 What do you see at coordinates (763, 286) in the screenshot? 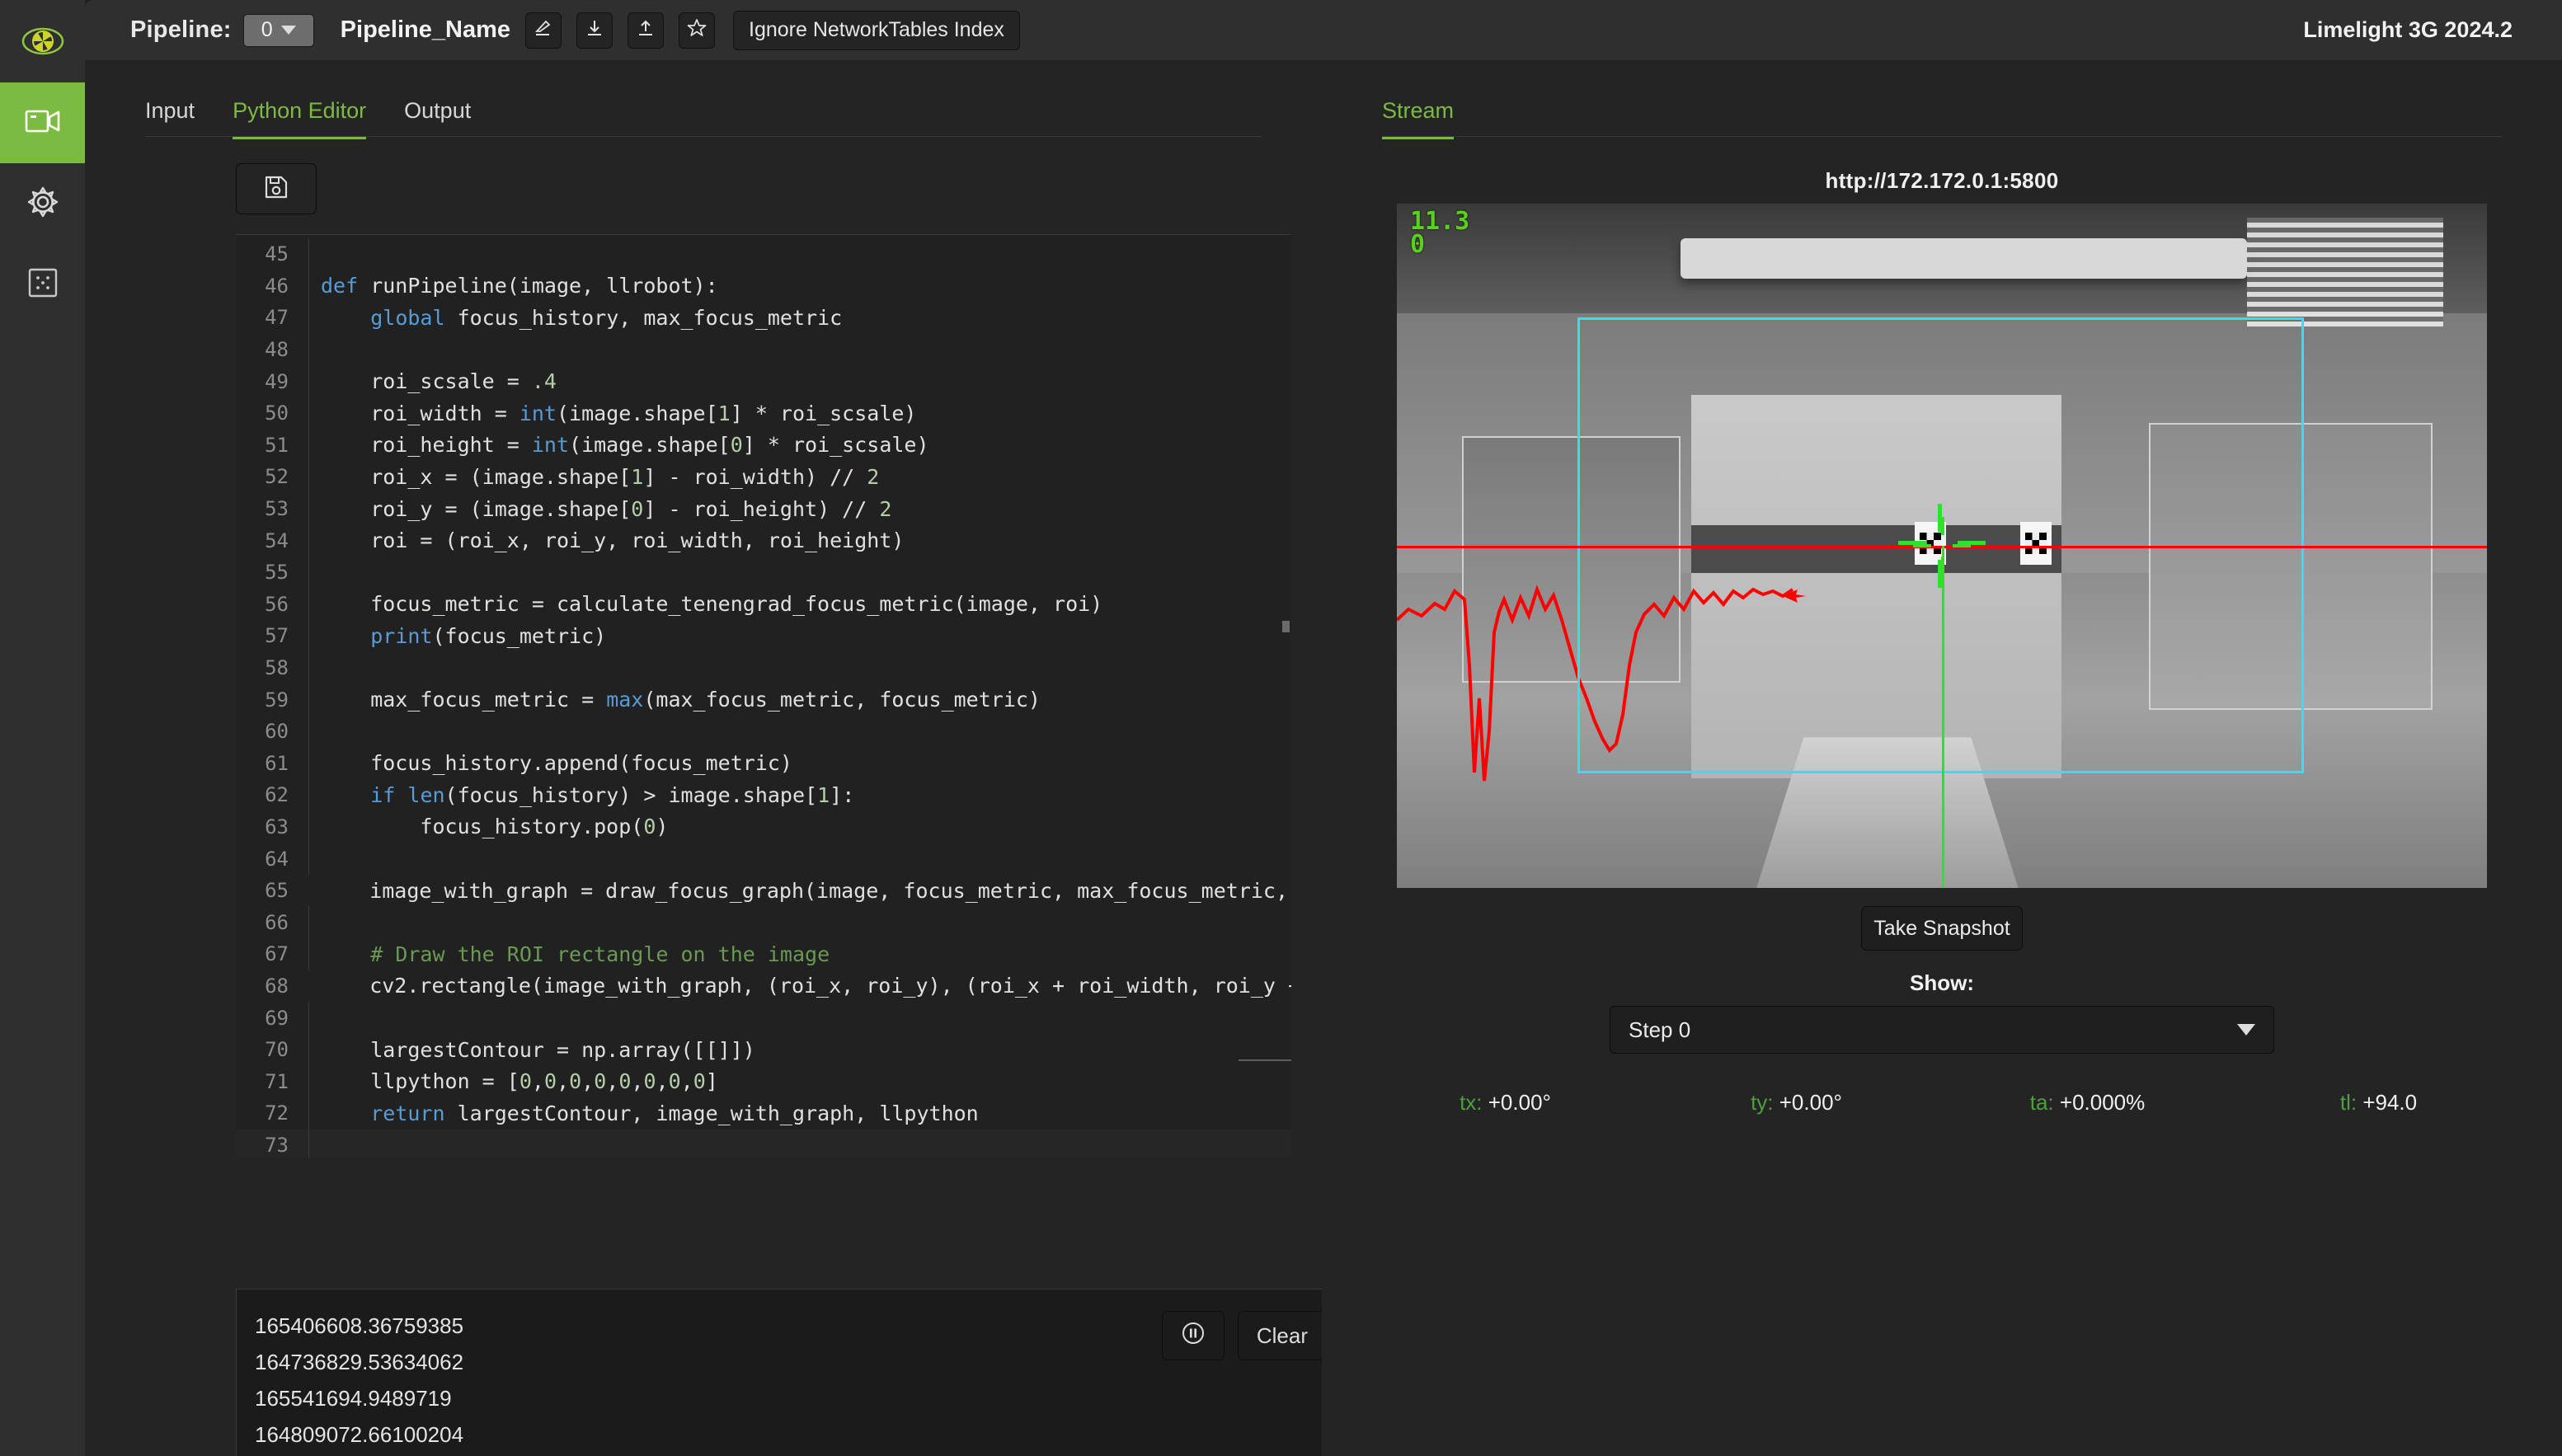
I see `code-line: 46 def runPipeline(image, llrobot):` at bounding box center [763, 286].